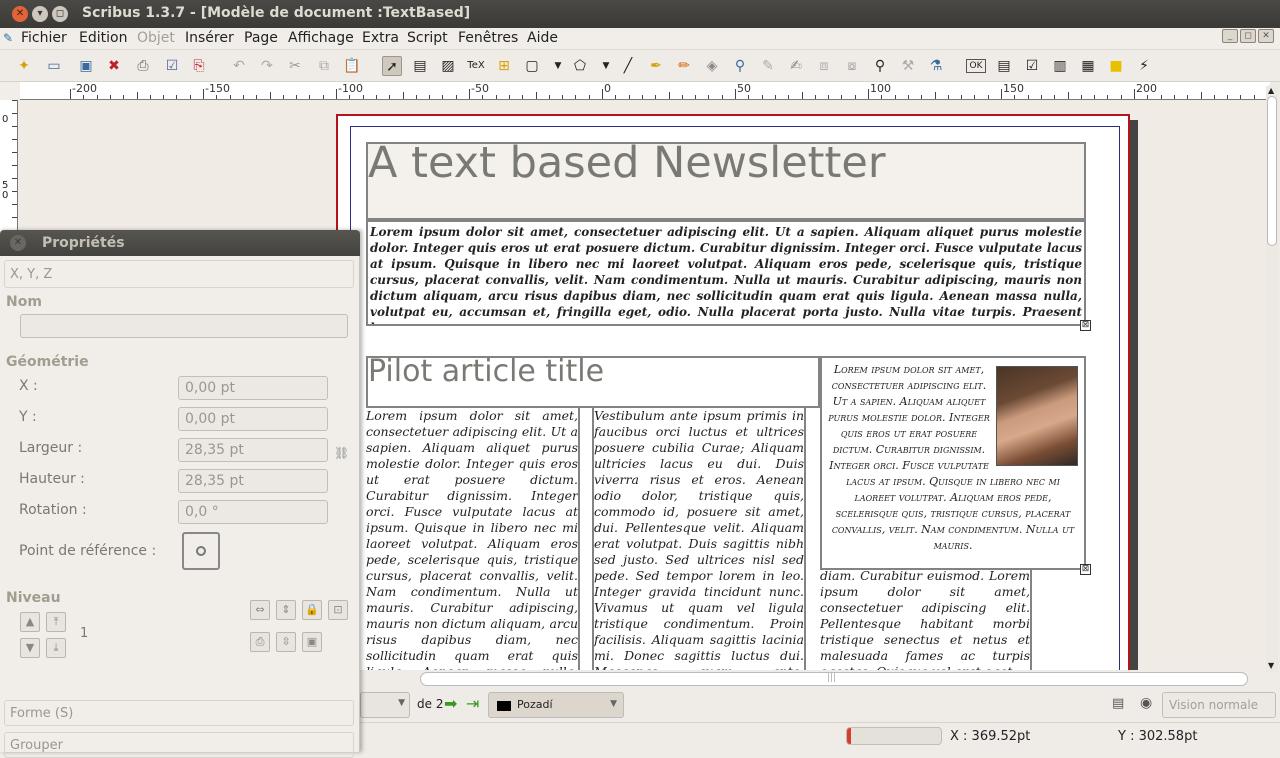 The image size is (1280, 758). Describe the element at coordinates (1118, 703) in the screenshot. I see `display-preview-icon: ▤` at that location.